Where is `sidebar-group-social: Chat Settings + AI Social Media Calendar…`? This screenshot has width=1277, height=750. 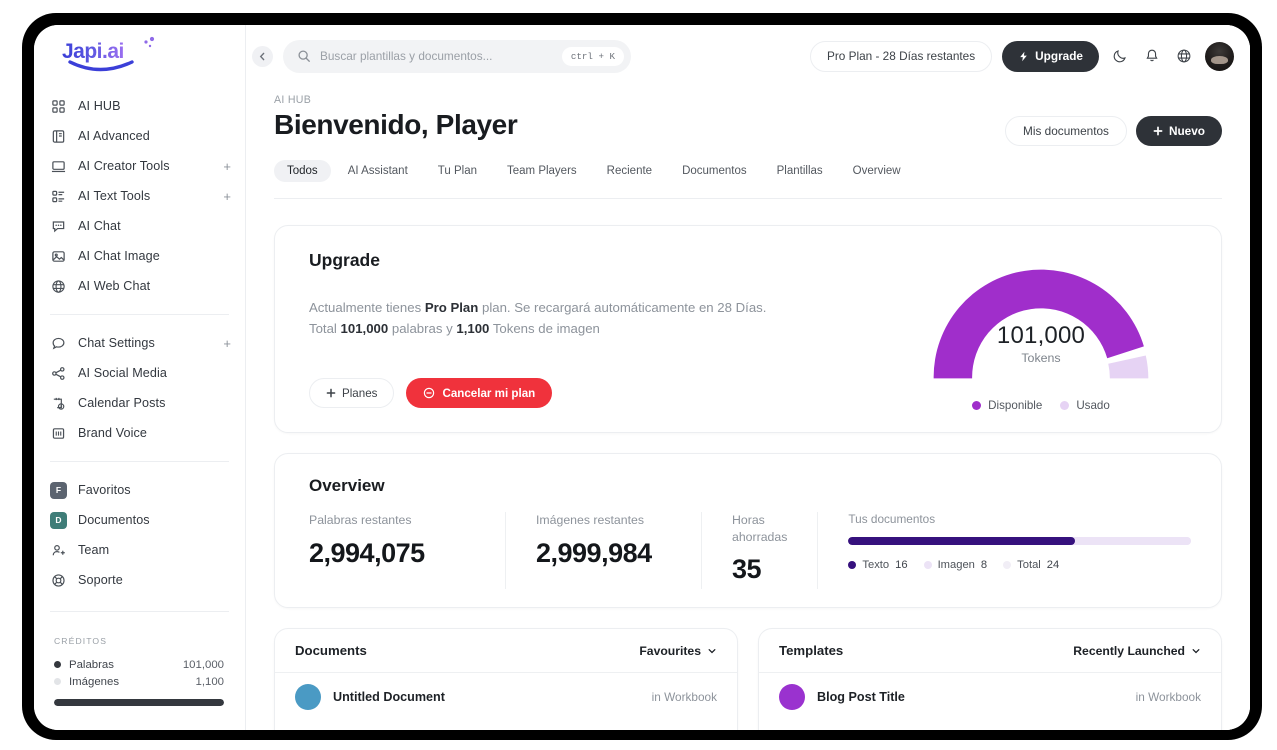 sidebar-group-social: Chat Settings + AI Social Media Calendar… is located at coordinates (139, 389).